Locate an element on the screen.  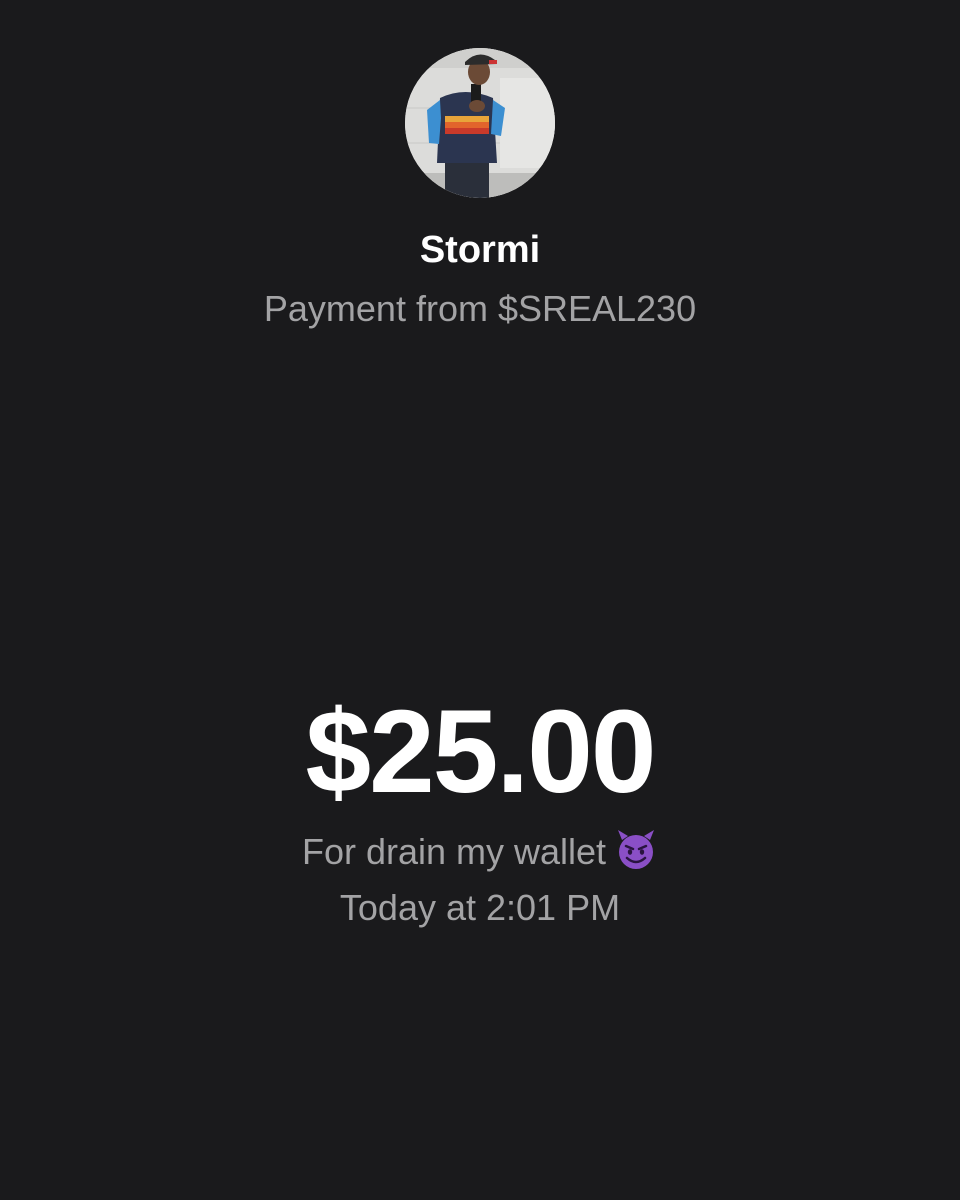
payment-note: For drain my wallet is located at coordinates (480, 852).